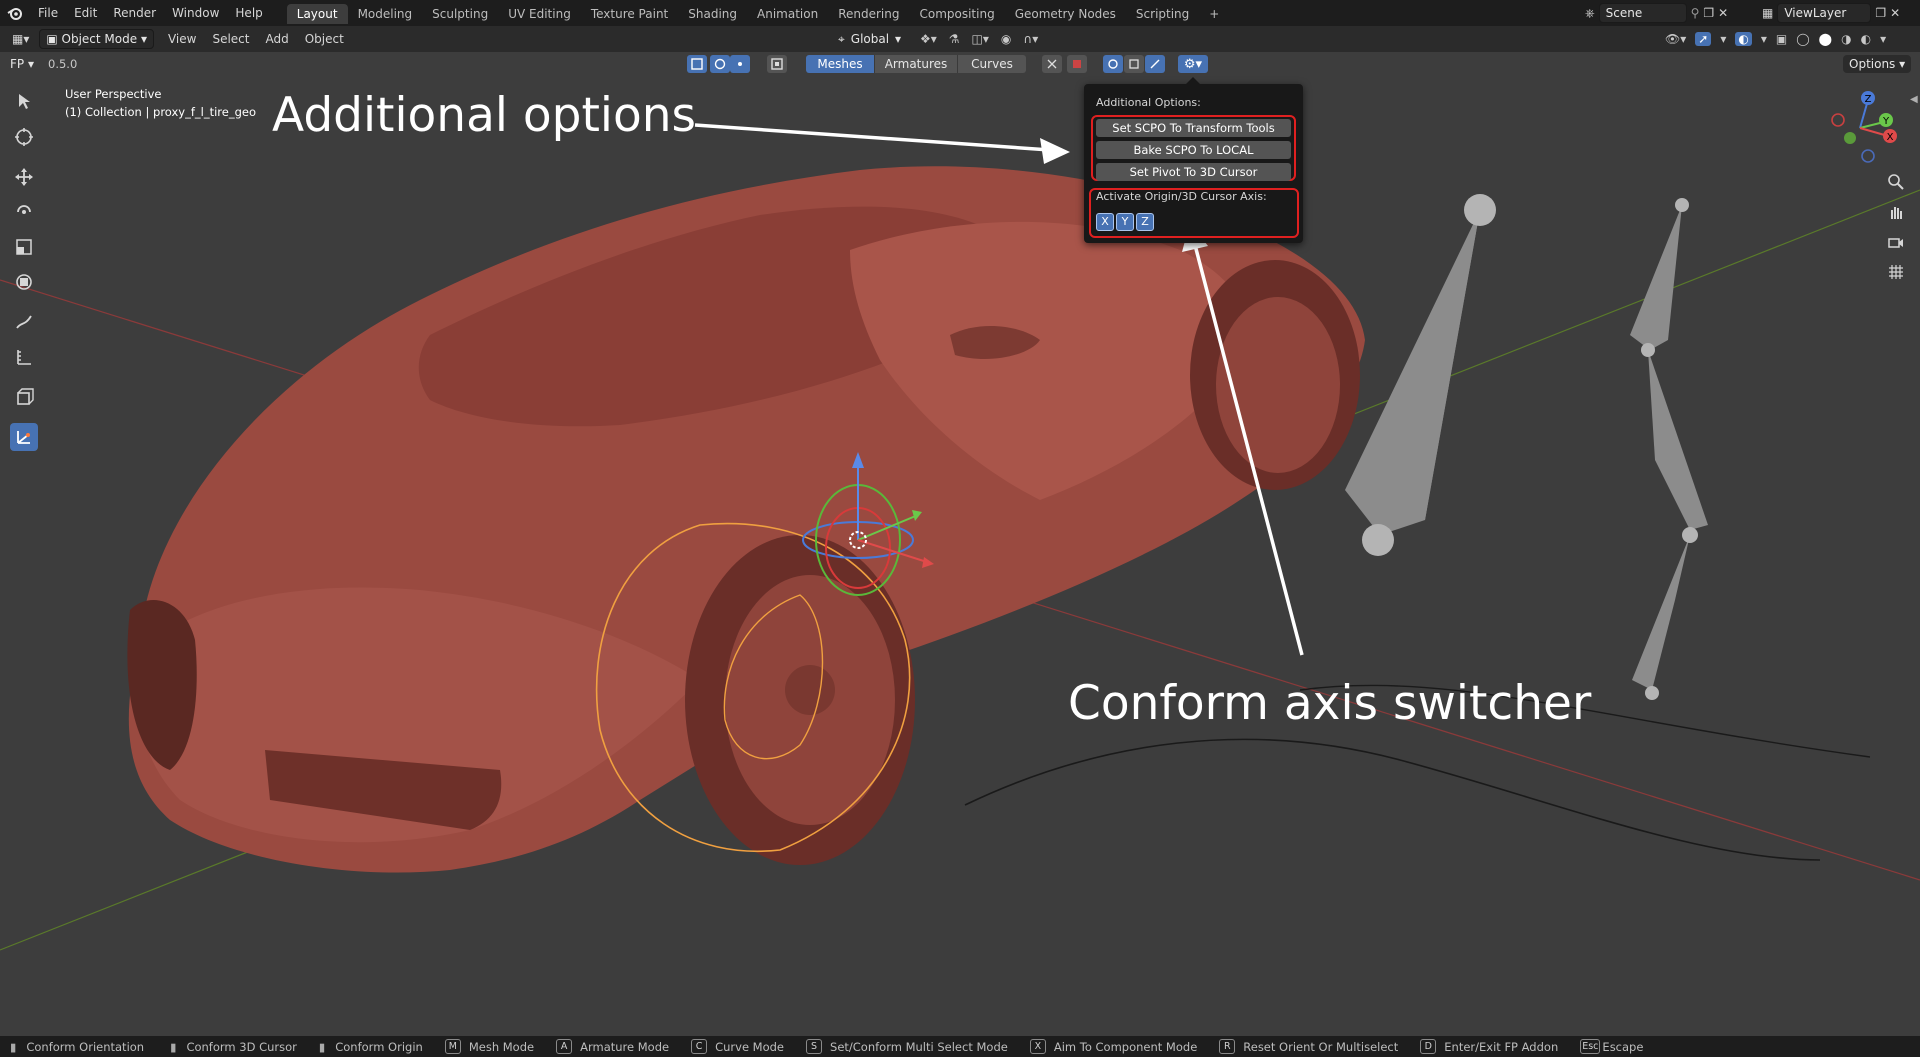 This screenshot has width=1920, height=1057. Describe the element at coordinates (1052, 64) in the screenshot. I see `aim-component-icon` at that location.